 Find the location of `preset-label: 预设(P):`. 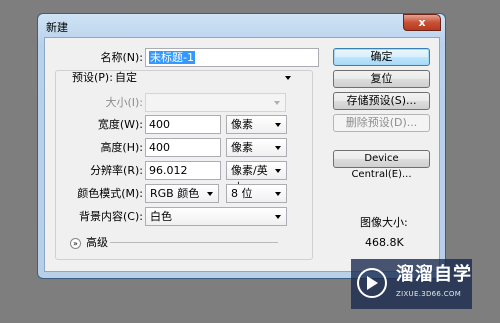

preset-label: 预设(P): is located at coordinates (92, 78).